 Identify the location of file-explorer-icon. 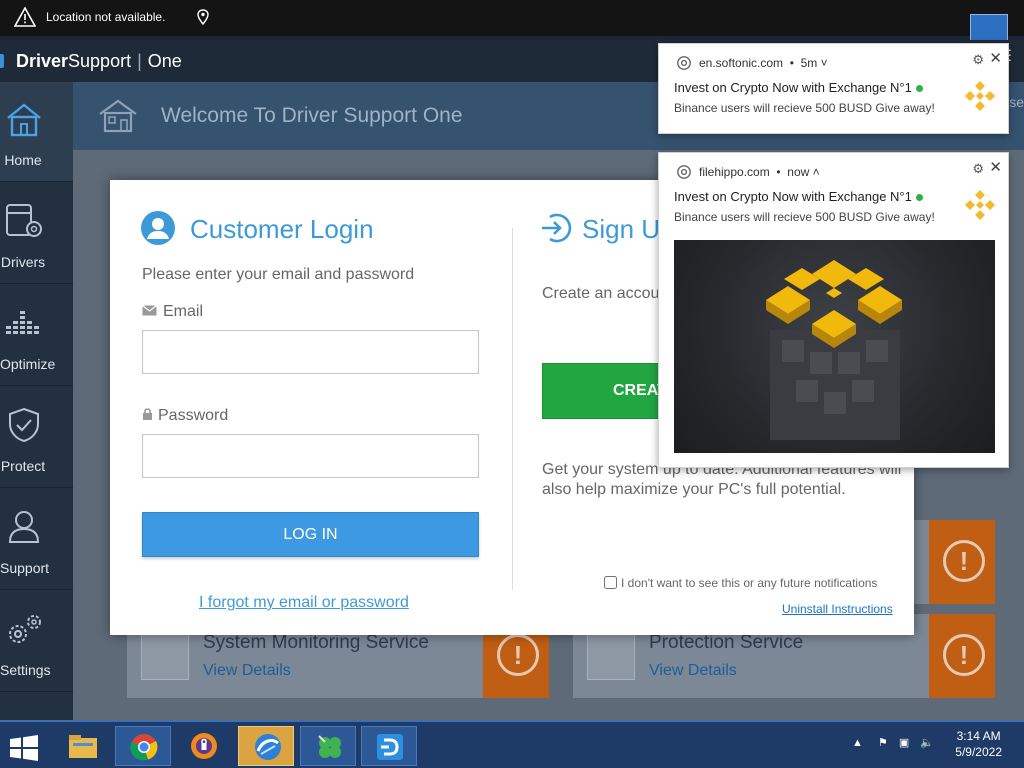
(83, 748).